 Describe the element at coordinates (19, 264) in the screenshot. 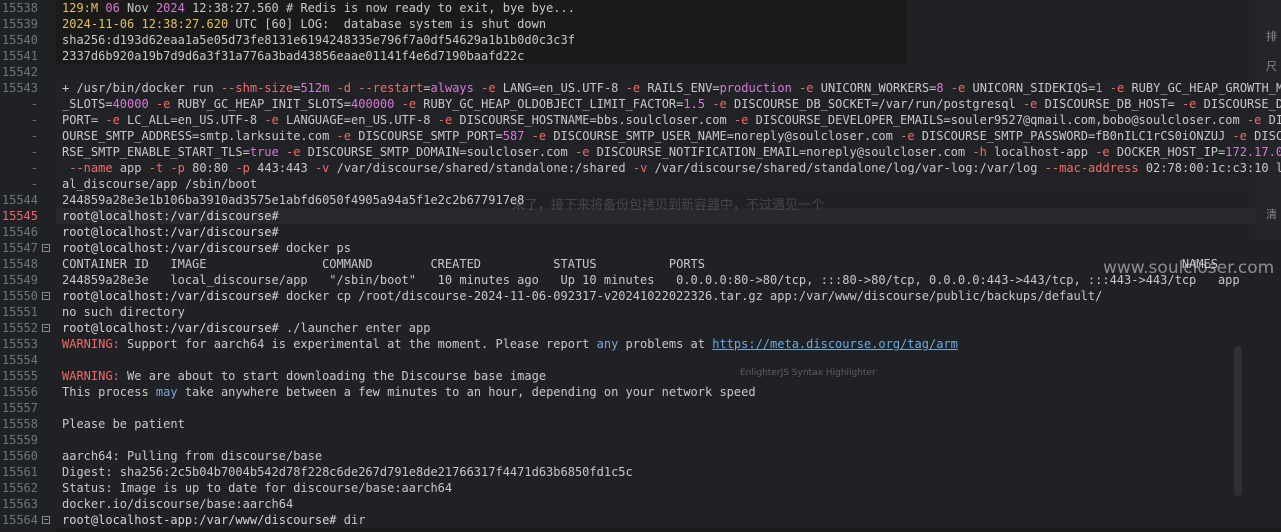

I see `line-number: 15548` at that location.